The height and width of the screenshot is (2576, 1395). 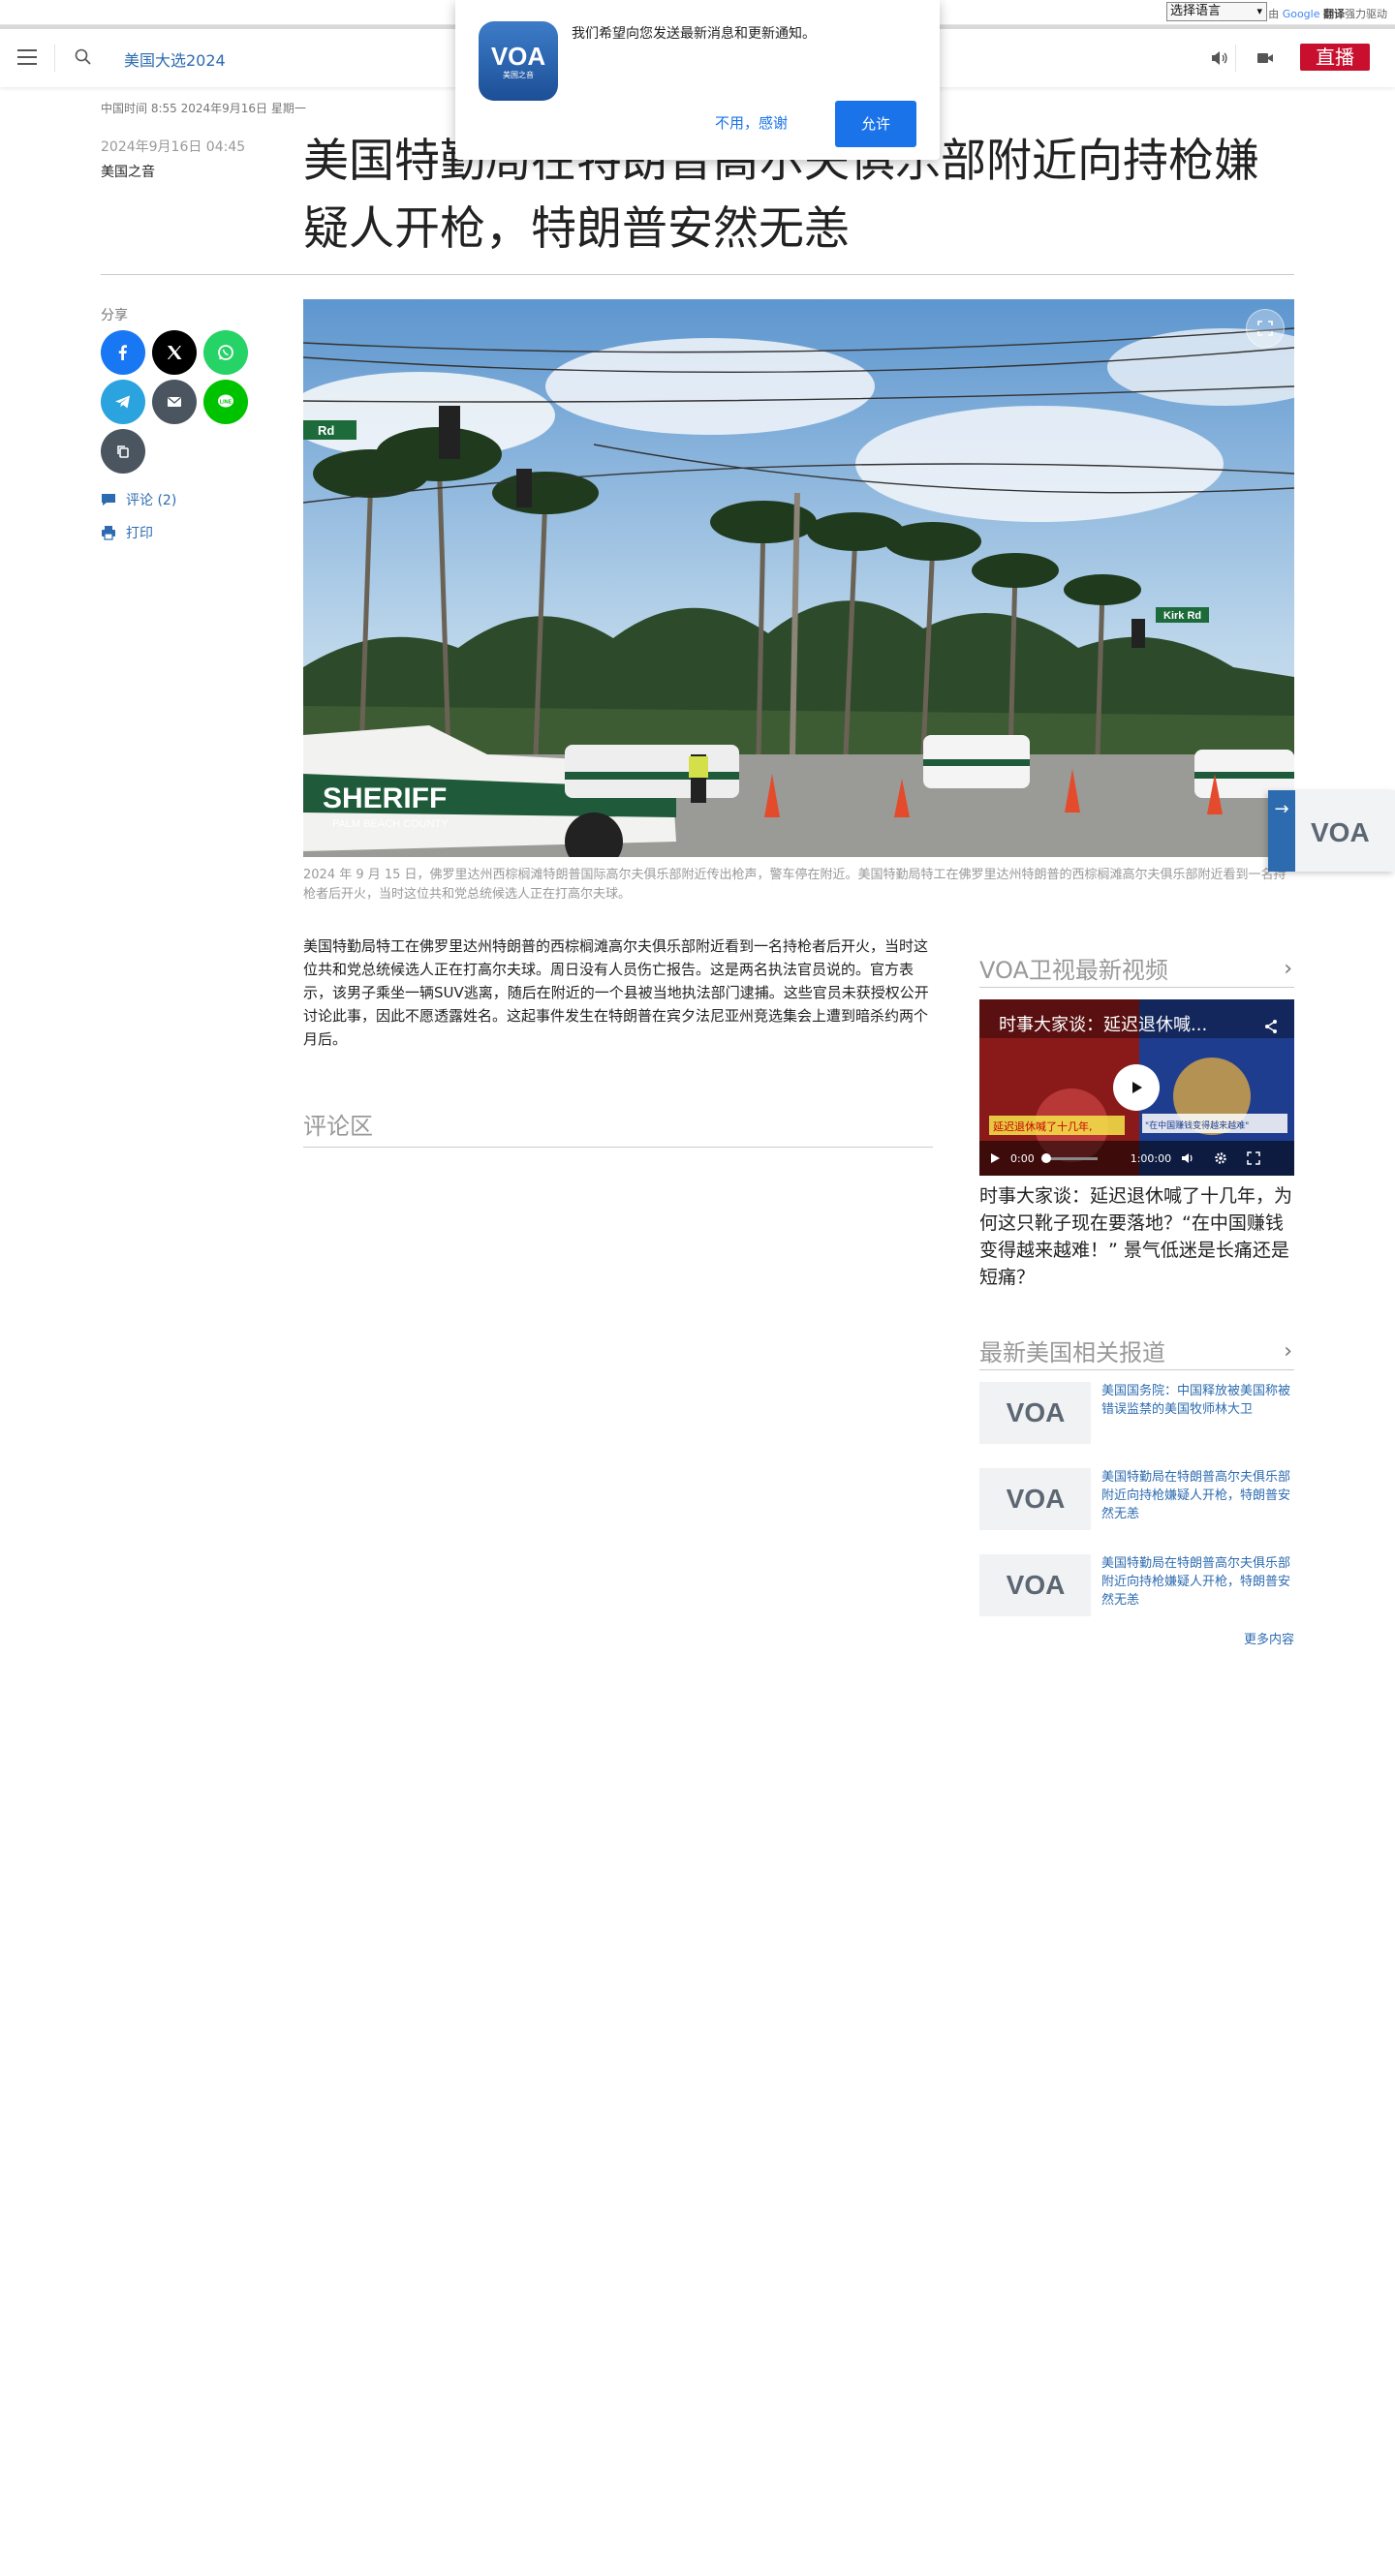 I want to click on facebook-share-button, so click(x=123, y=352).